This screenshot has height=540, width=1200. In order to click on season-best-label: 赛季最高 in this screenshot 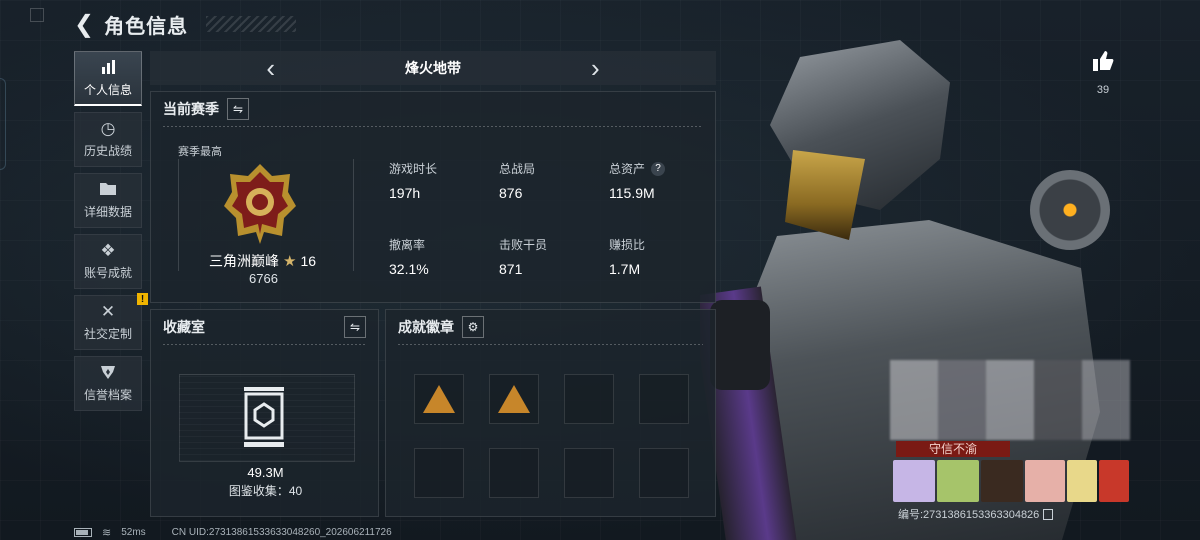, I will do `click(200, 152)`.